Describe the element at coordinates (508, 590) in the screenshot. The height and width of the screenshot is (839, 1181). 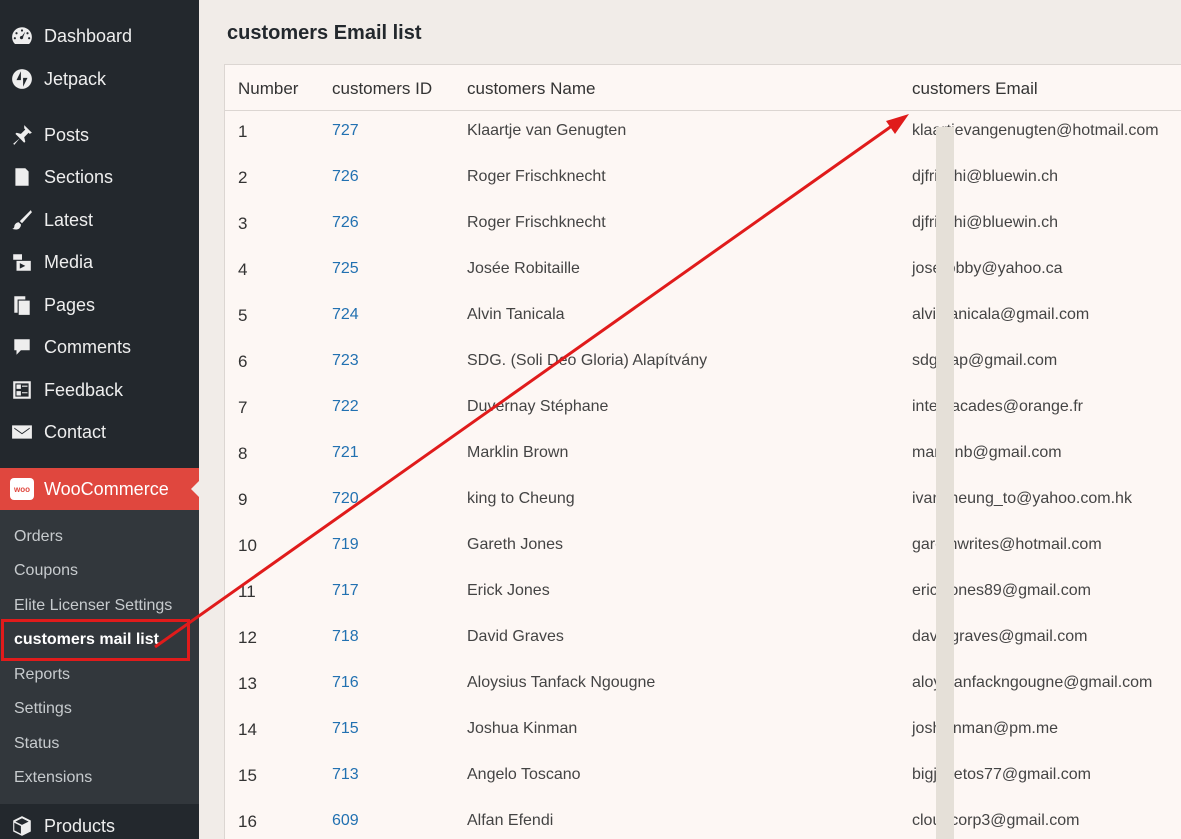
I see `cell-customer-name: Erick Jones` at that location.